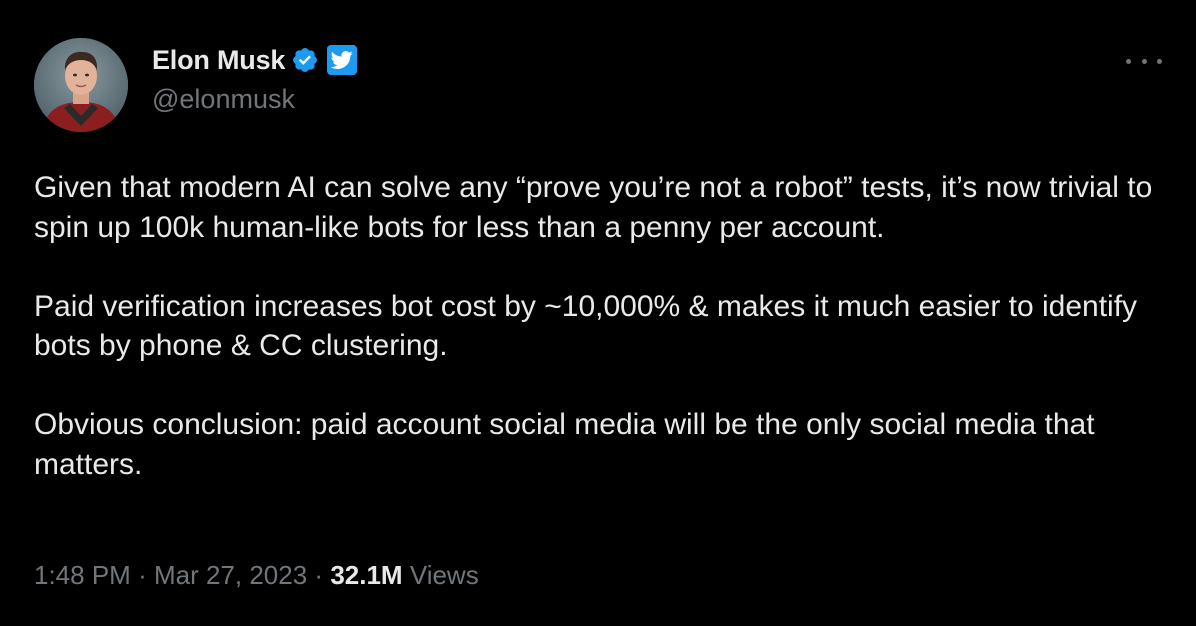 This screenshot has height=626, width=1196. Describe the element at coordinates (366, 575) in the screenshot. I see `views-count: 32.1M` at that location.